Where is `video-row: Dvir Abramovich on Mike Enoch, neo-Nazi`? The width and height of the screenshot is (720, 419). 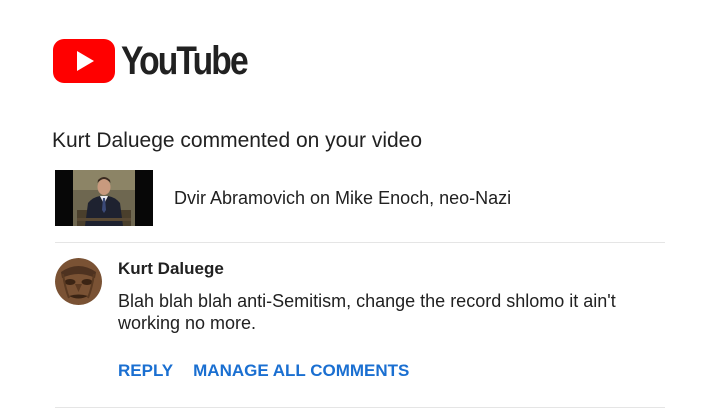 video-row: Dvir Abramovich on Mike Enoch, neo-Nazi is located at coordinates (283, 198).